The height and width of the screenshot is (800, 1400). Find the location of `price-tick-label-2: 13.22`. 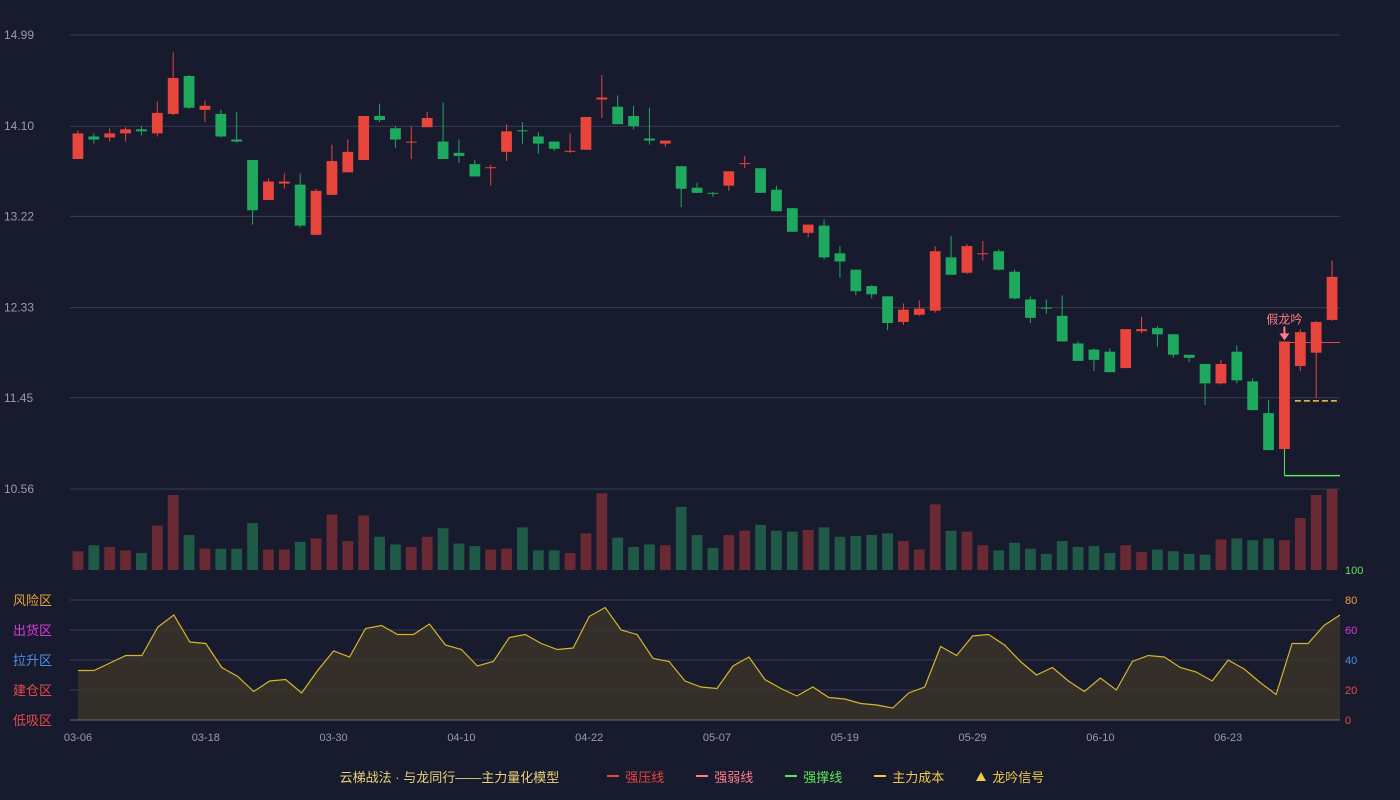

price-tick-label-2: 13.22 is located at coordinates (19, 216).